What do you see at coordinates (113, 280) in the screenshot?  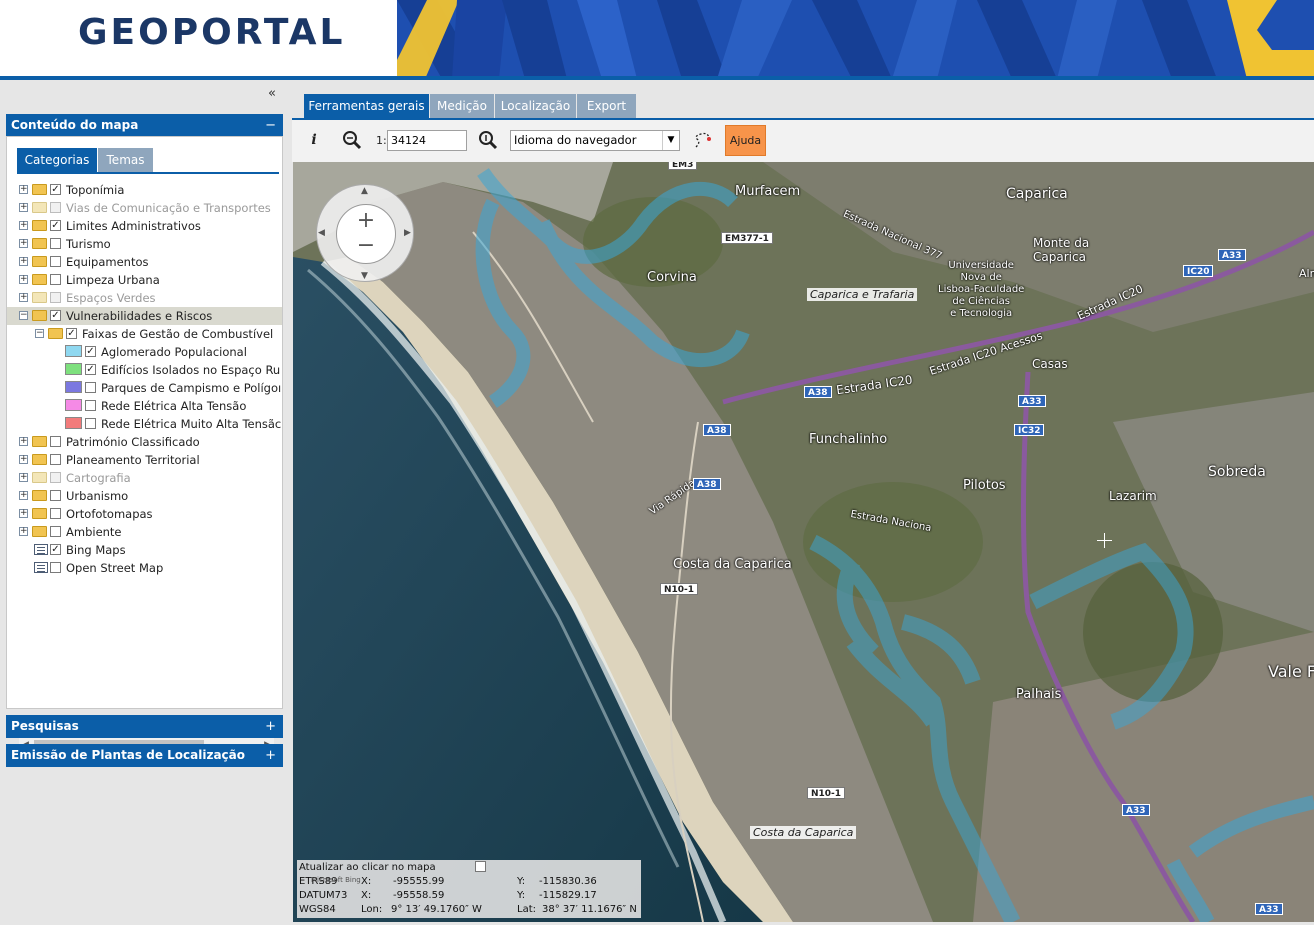 I see `tree-label: Limpeza Urbana` at bounding box center [113, 280].